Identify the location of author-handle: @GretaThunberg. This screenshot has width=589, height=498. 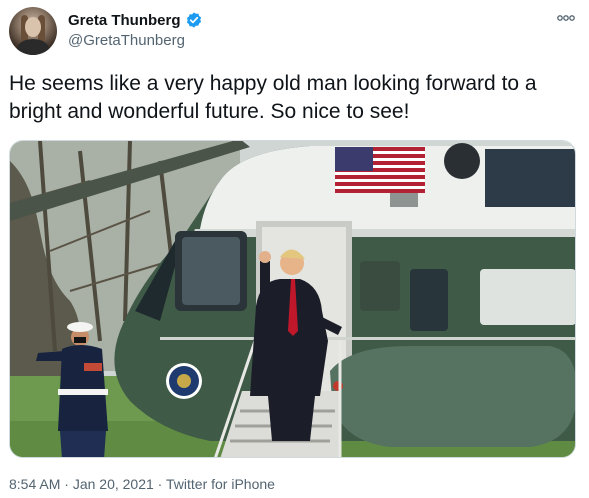
(126, 40).